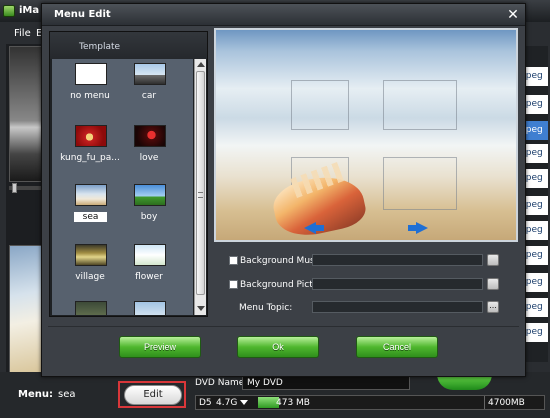  Describe the element at coordinates (82, 14) in the screenshot. I see `dialog-title: Menu Edit` at that location.